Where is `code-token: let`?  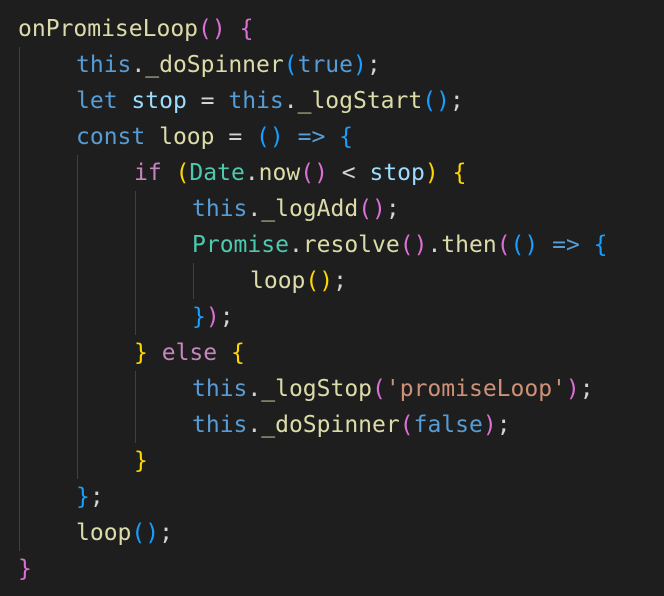 code-token: let is located at coordinates (97, 101).